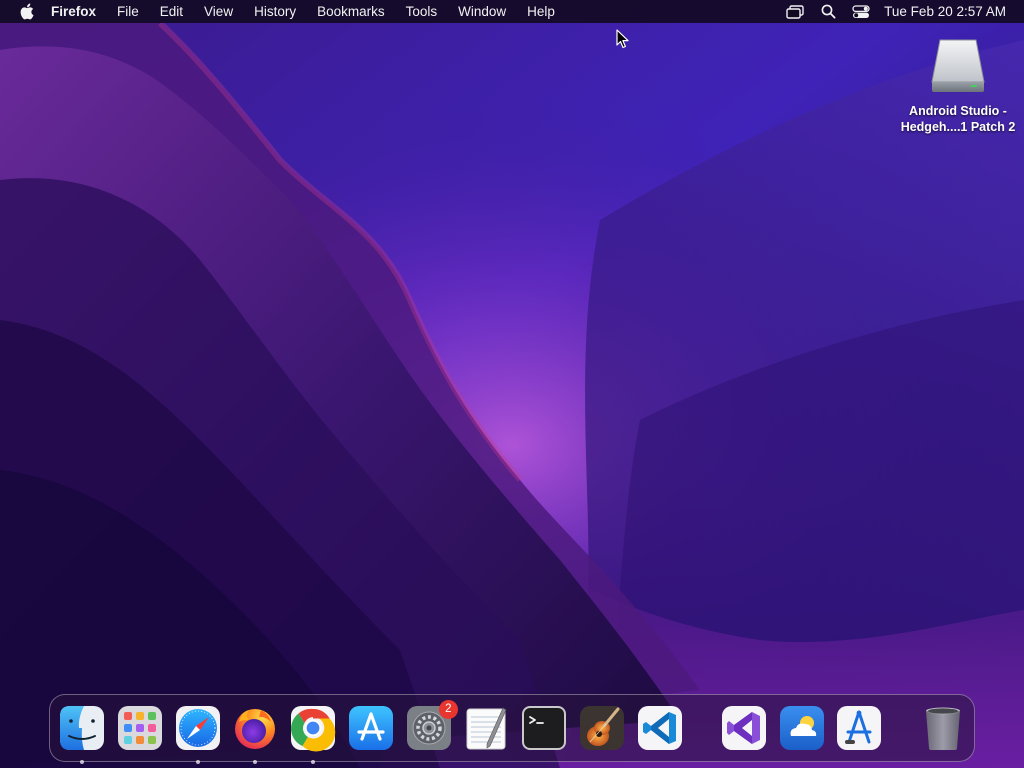 Image resolution: width=1024 pixels, height=768 pixels. What do you see at coordinates (448, 709) in the screenshot?
I see `notification-badge: 2` at bounding box center [448, 709].